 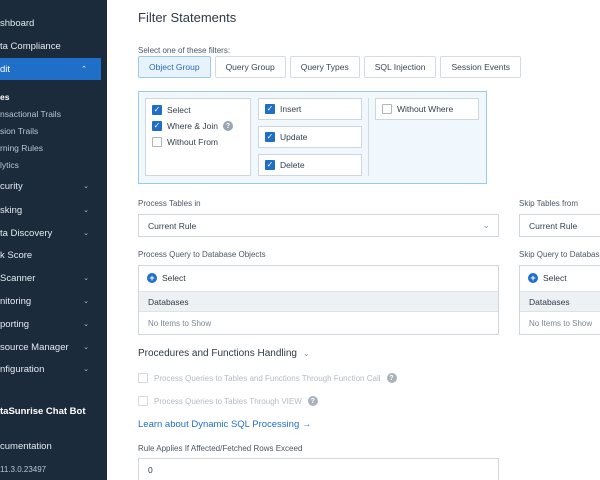 I want to click on sidebar-item-risk-score: k Score, so click(x=53, y=255).